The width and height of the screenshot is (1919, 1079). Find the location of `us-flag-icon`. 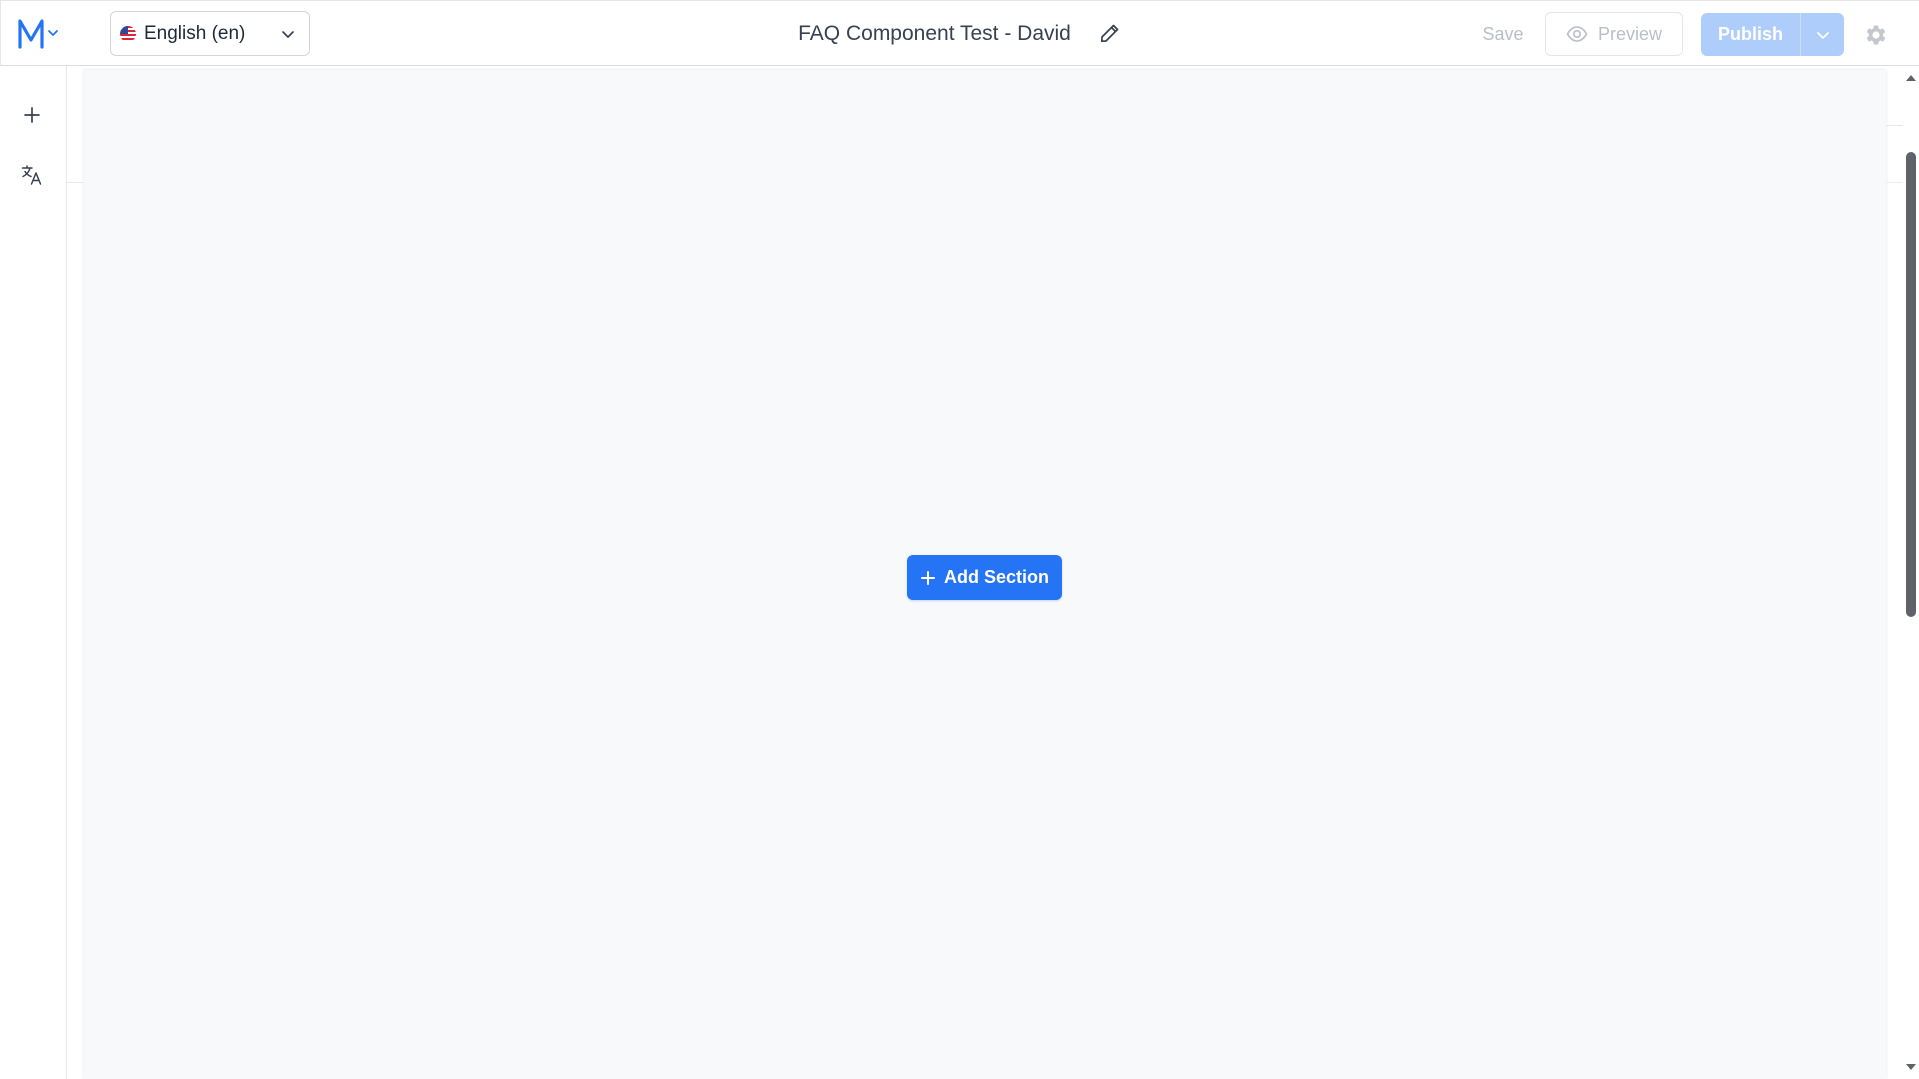

us-flag-icon is located at coordinates (128, 33).